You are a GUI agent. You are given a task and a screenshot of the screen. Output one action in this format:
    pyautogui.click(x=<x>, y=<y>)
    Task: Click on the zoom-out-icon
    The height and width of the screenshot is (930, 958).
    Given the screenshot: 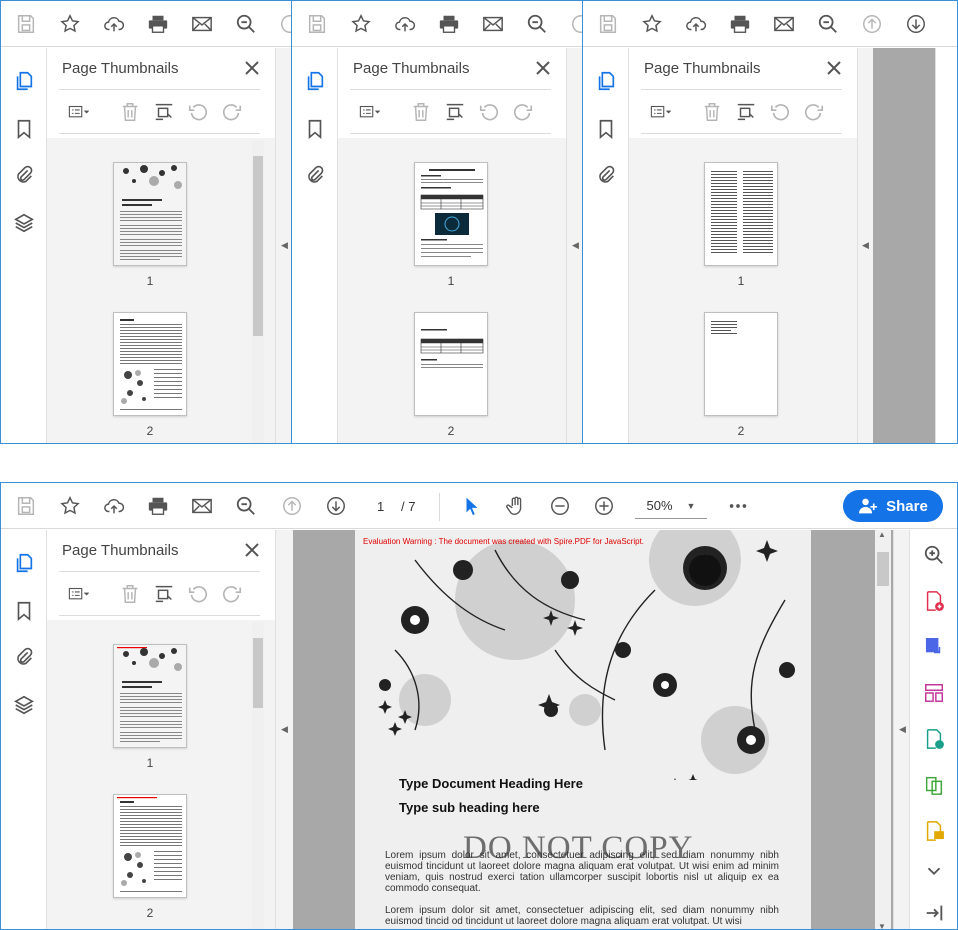 What is the action you would take?
    pyautogui.click(x=560, y=506)
    